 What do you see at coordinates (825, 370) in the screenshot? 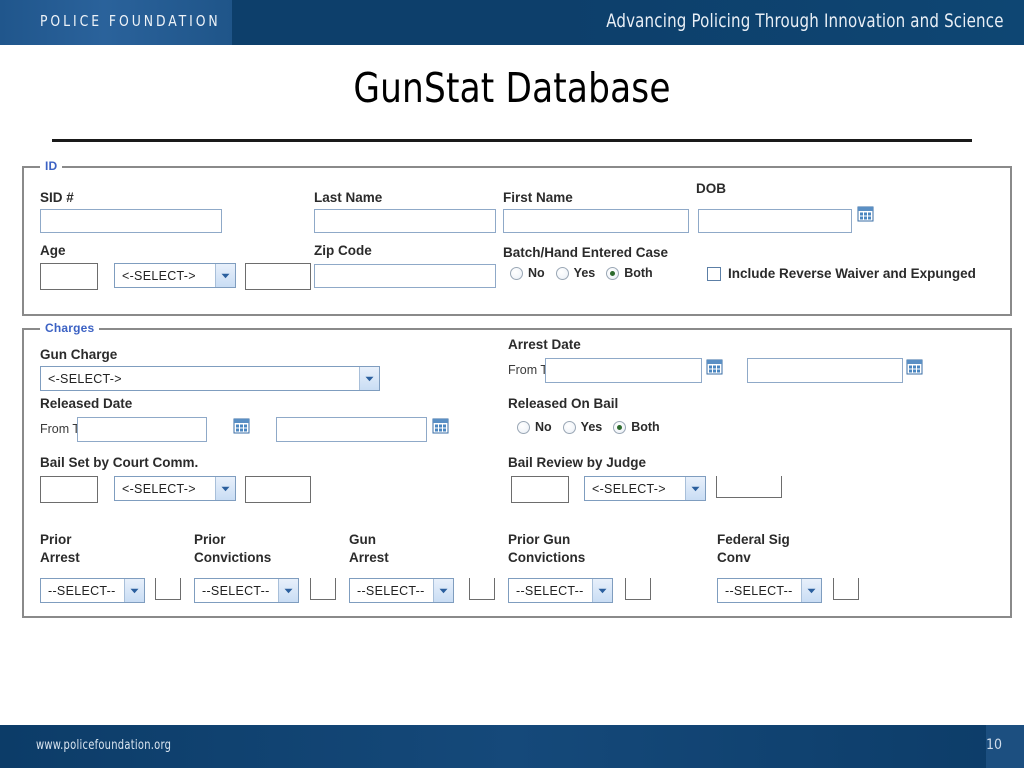
I see `arrest-date-to-input` at bounding box center [825, 370].